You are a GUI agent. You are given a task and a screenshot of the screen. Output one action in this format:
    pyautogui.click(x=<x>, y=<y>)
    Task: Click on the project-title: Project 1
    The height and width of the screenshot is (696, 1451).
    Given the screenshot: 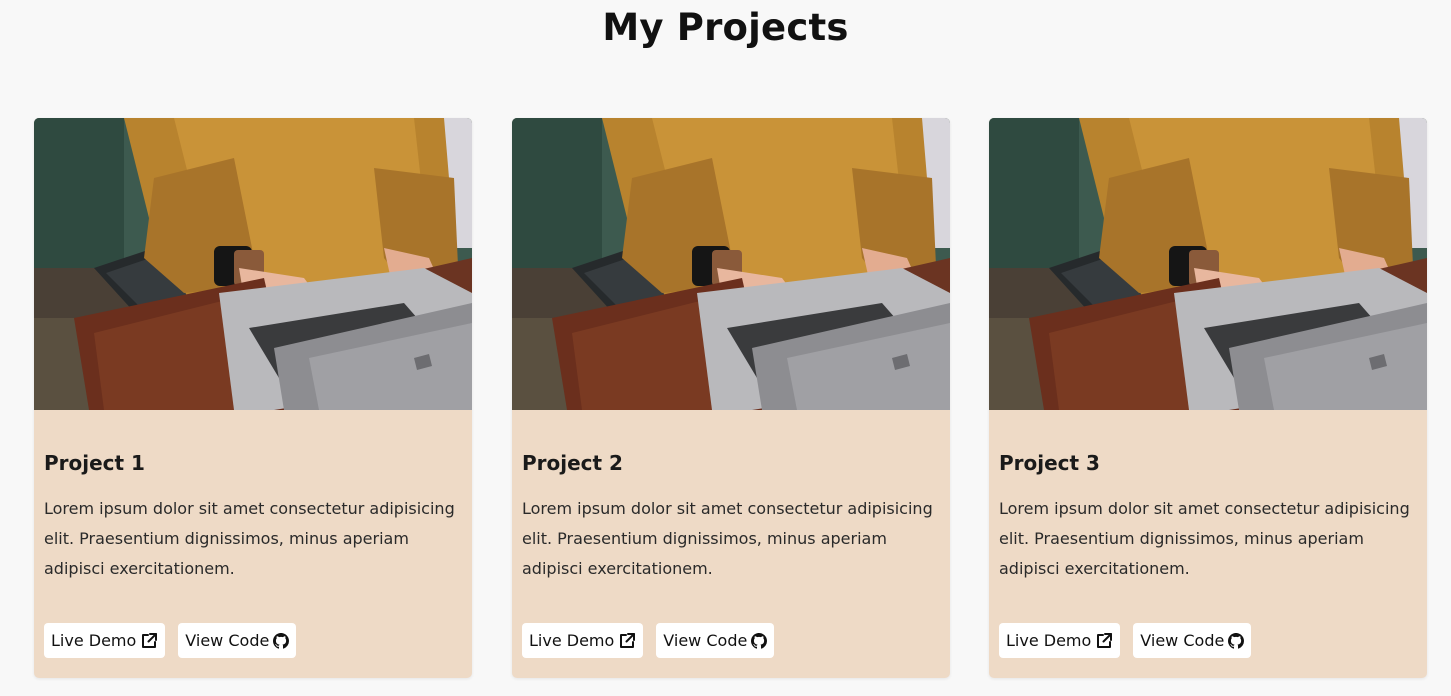 What is the action you would take?
    pyautogui.click(x=94, y=463)
    